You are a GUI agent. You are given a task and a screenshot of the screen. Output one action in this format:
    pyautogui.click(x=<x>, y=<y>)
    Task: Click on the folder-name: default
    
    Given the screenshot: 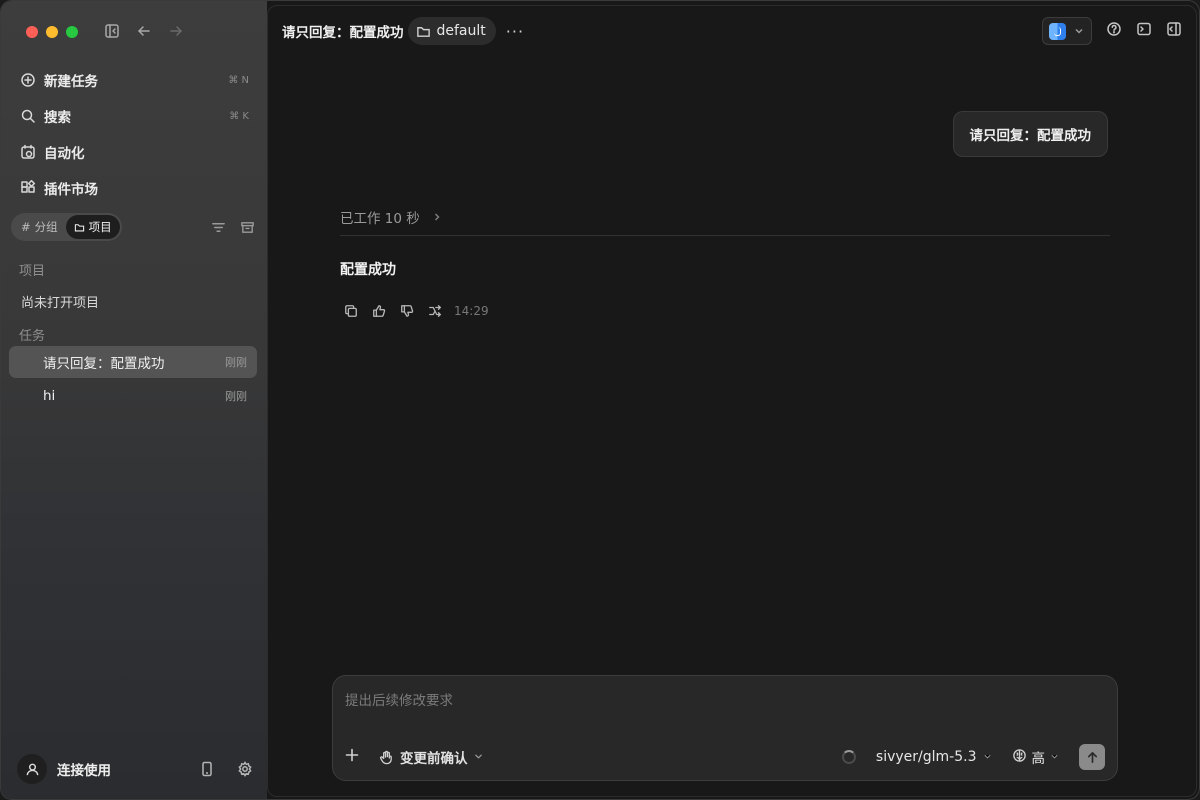 What is the action you would take?
    pyautogui.click(x=461, y=31)
    